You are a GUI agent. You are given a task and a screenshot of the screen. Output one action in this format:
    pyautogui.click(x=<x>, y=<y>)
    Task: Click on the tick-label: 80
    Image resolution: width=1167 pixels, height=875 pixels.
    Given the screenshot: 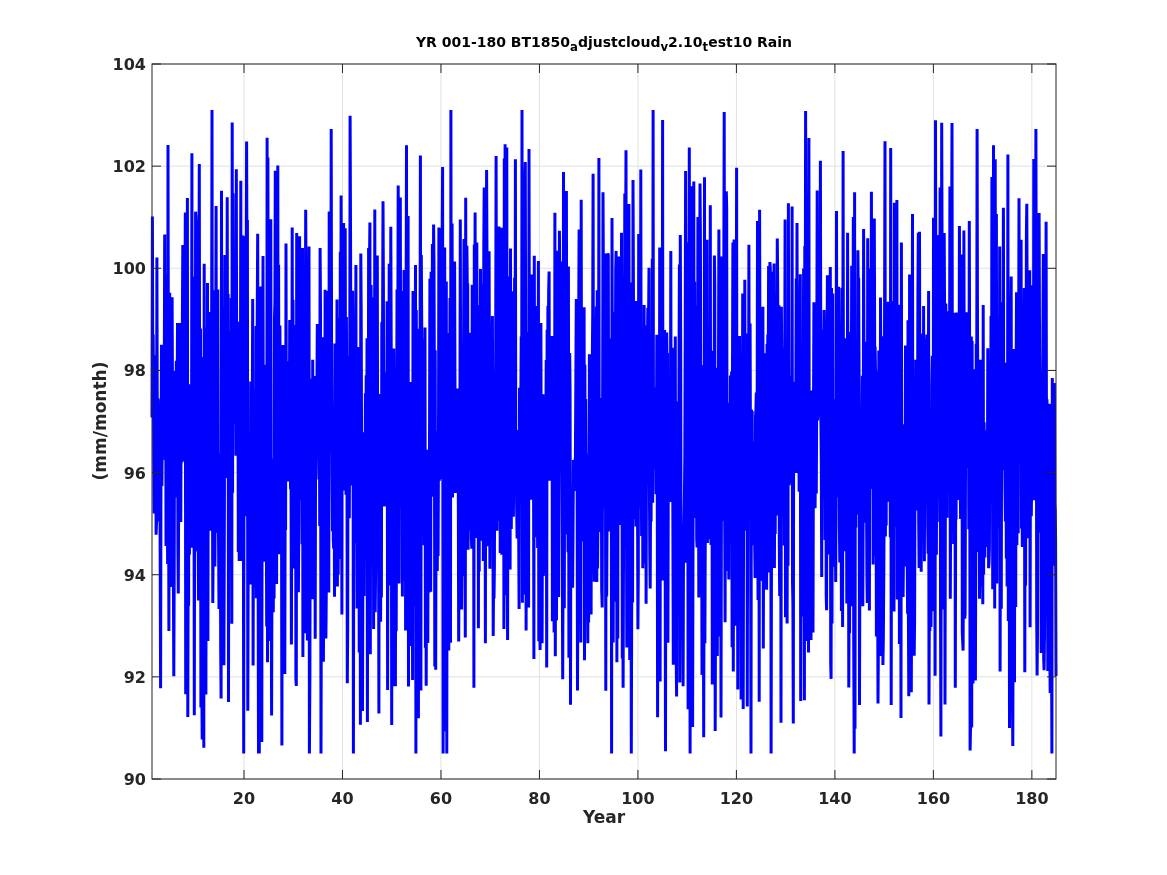 What is the action you would take?
    pyautogui.click(x=539, y=798)
    